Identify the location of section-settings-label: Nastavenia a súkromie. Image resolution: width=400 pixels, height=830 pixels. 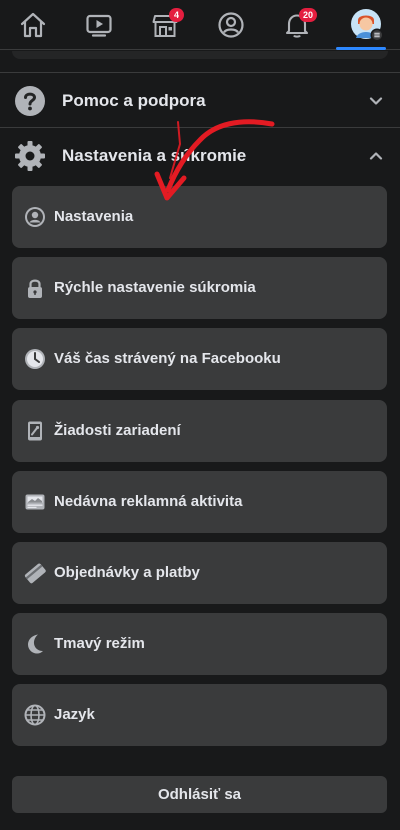
(154, 155).